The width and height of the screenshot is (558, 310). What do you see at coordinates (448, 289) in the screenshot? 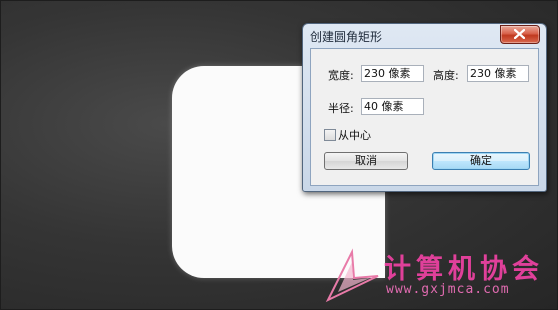
I see `watermark-url: www.gxjmca.com` at bounding box center [448, 289].